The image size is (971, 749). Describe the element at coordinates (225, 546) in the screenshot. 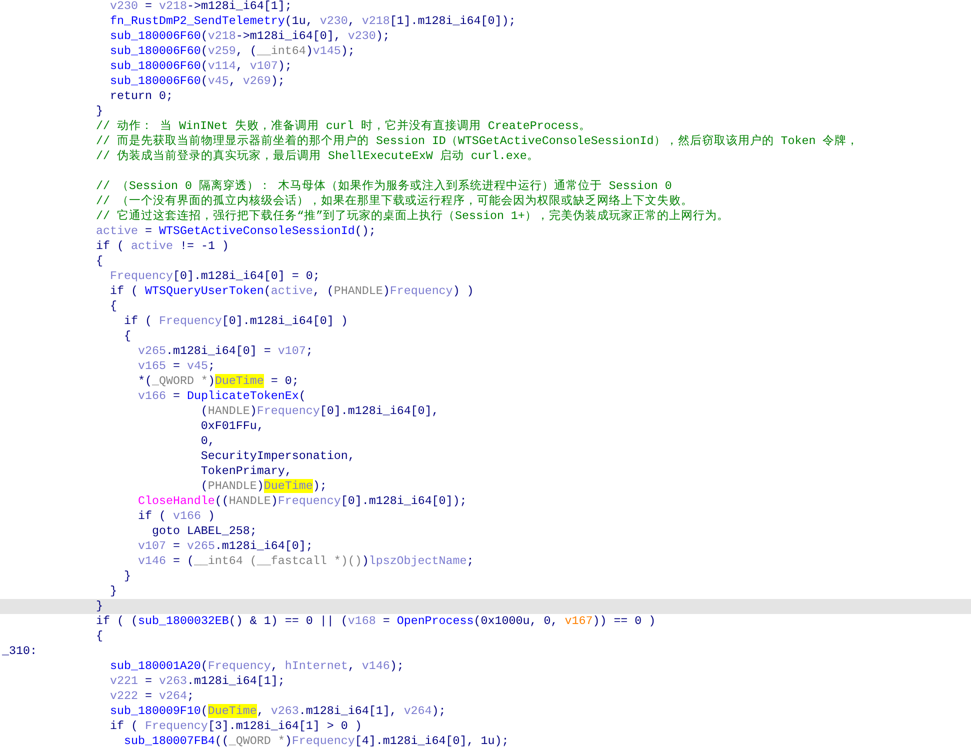

I see `code-line: v107 = v265.m128i_i64[0];` at that location.